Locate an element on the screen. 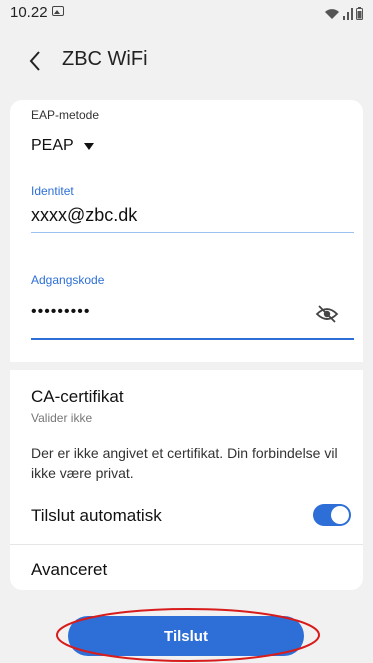  image-icon is located at coordinates (58, 11).